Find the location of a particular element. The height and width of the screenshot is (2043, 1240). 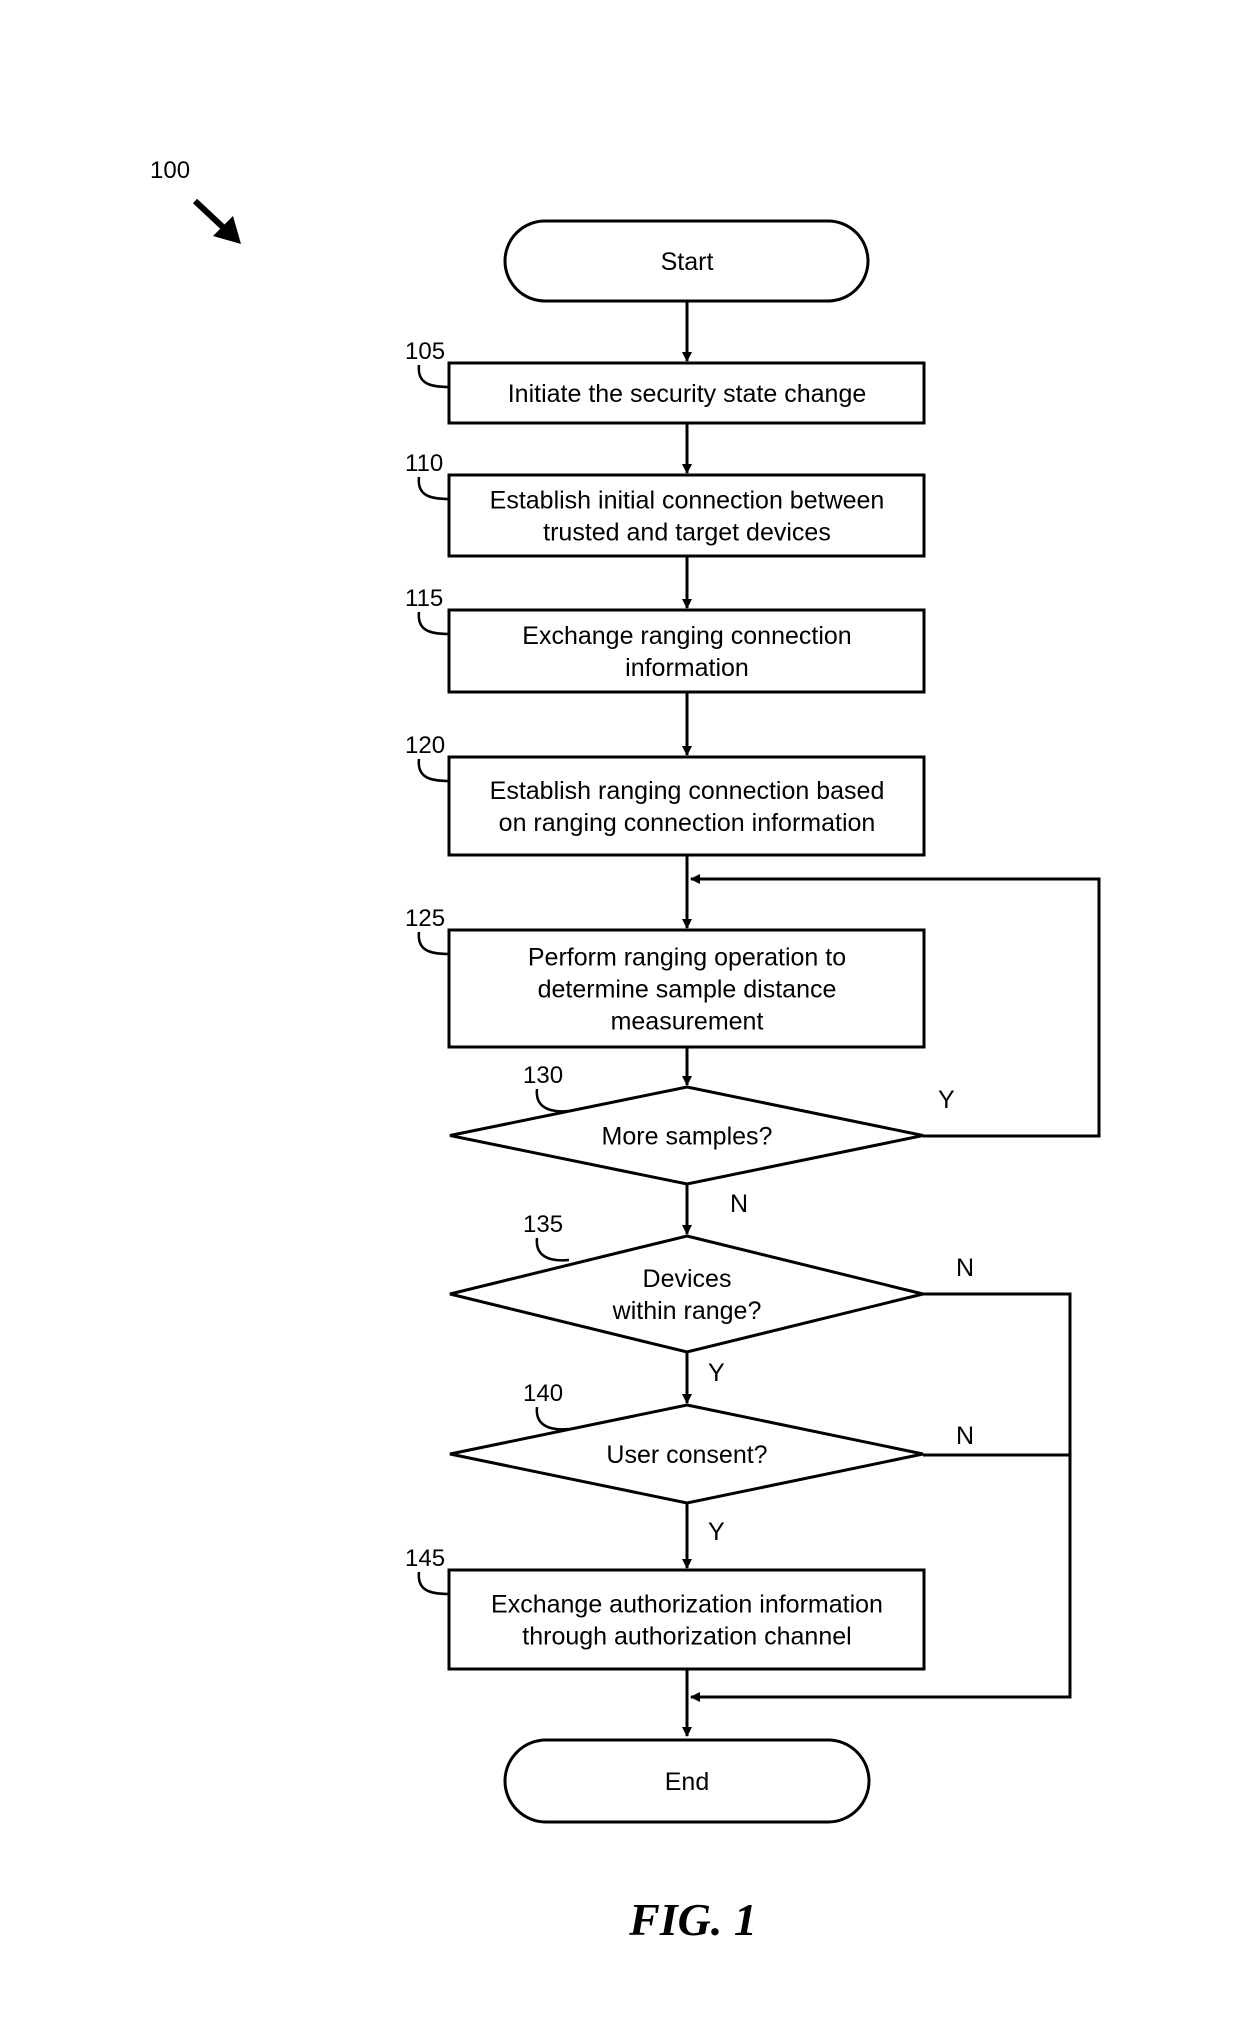

decision-140-yes-label: Y is located at coordinates (716, 1532).